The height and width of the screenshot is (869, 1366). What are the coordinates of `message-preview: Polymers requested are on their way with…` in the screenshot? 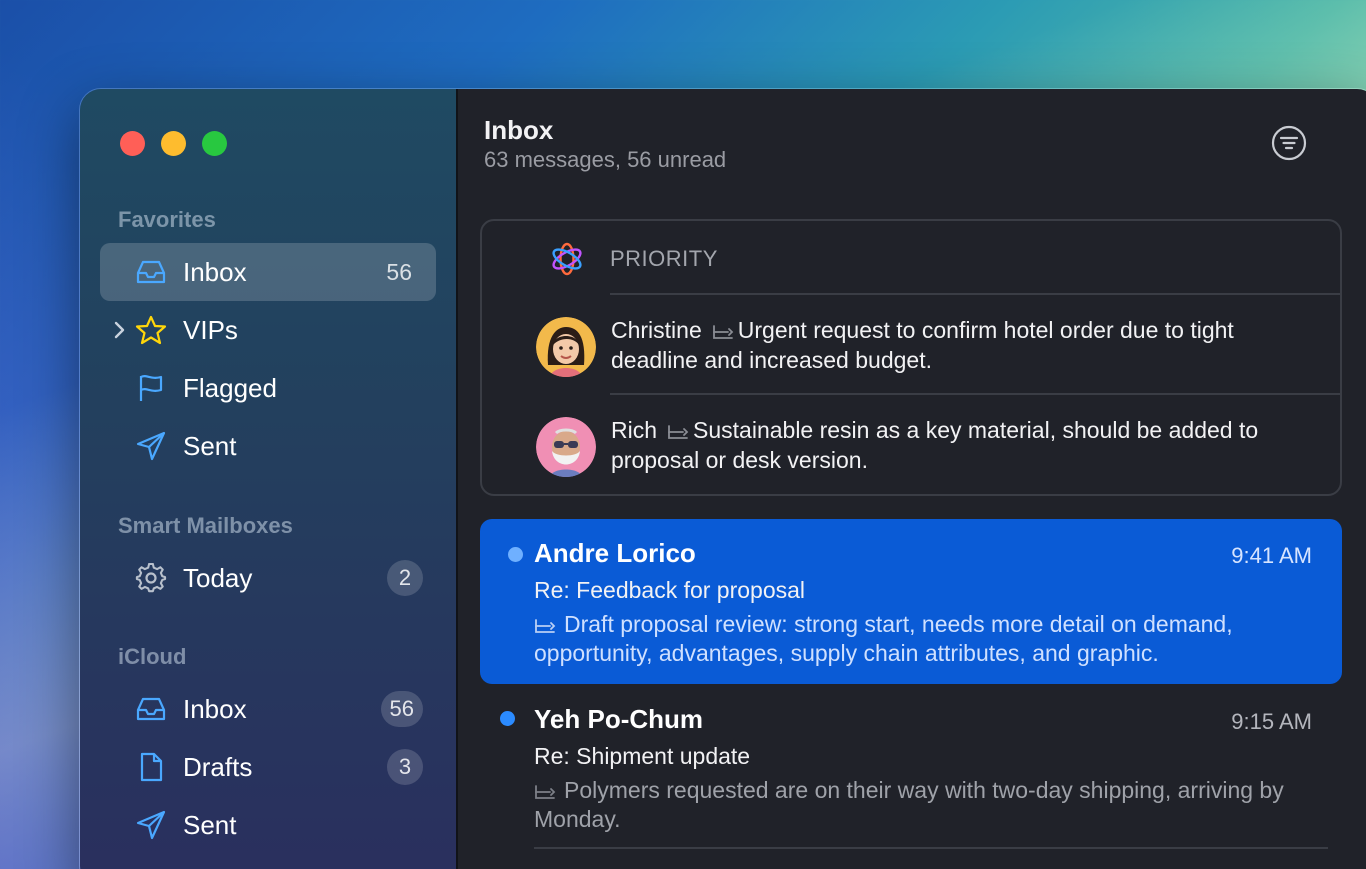 It's located at (924, 805).